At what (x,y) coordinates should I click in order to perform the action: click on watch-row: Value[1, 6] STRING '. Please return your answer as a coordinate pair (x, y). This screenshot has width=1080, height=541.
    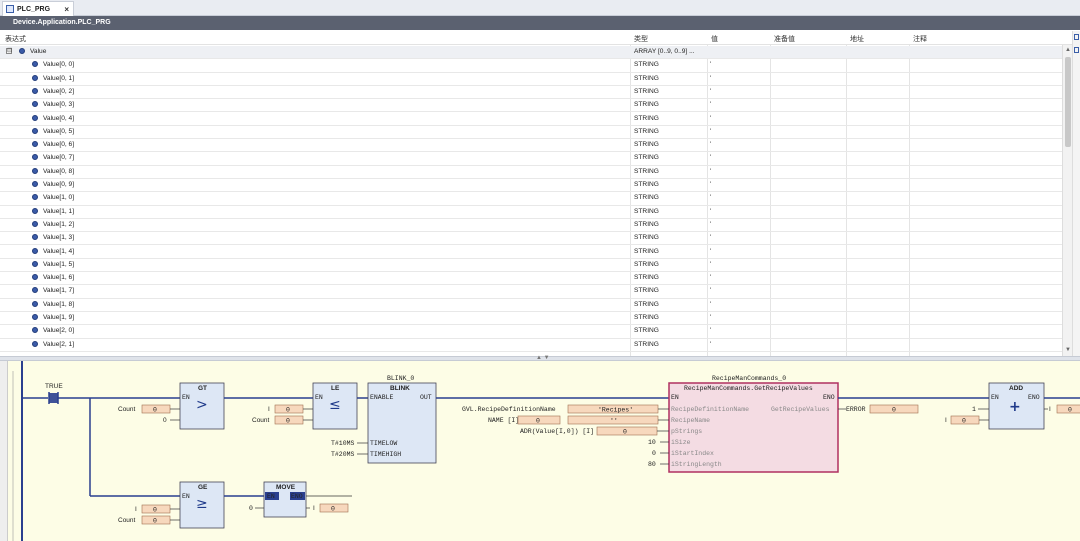
    Looking at the image, I should click on (531, 279).